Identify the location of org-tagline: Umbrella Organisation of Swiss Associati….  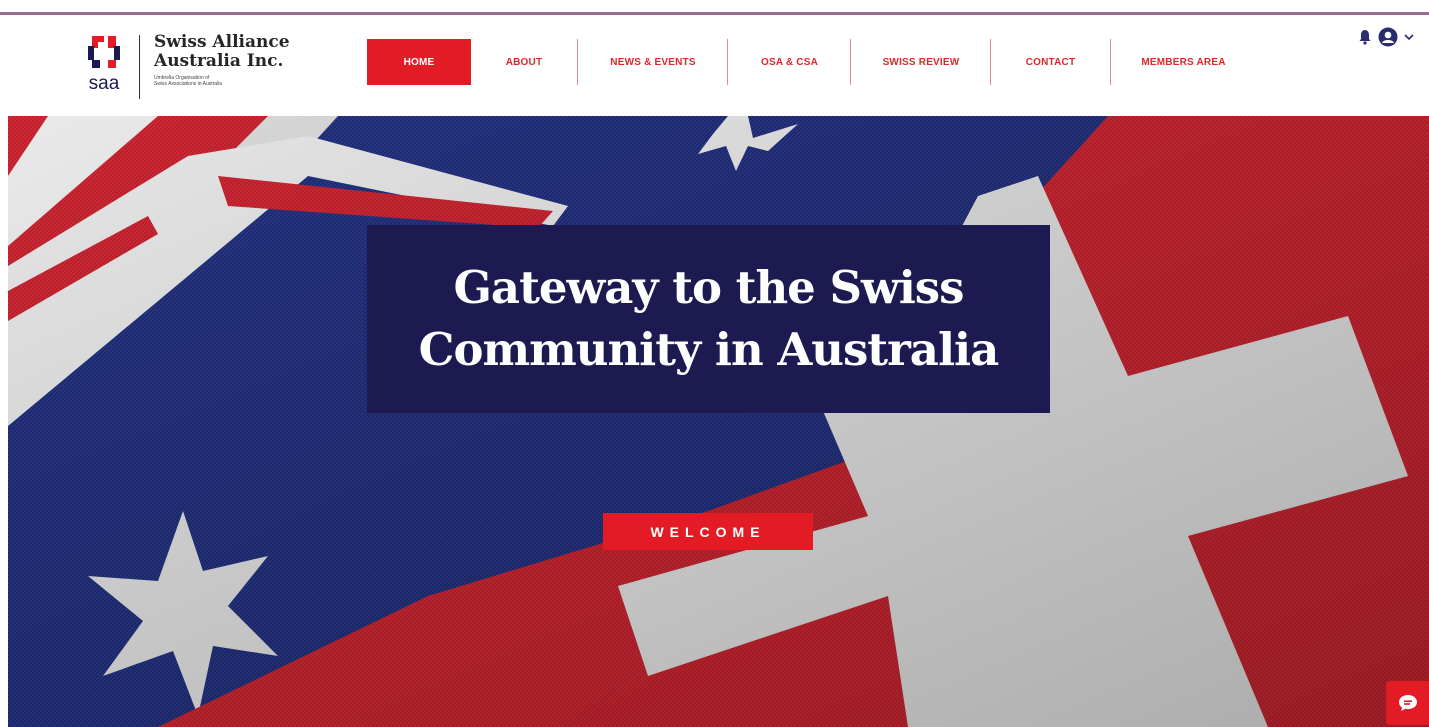
(209, 81).